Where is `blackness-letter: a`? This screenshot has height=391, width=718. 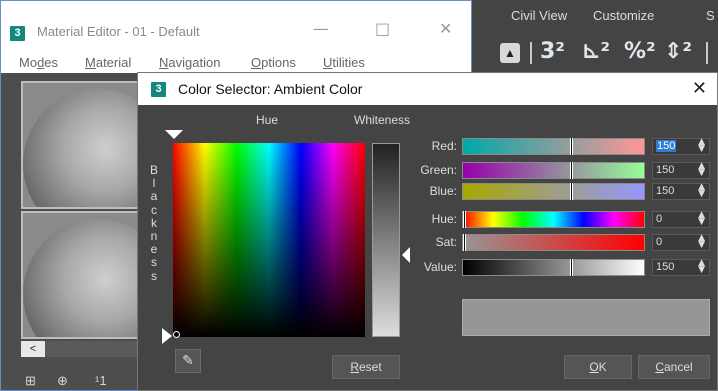
blackness-letter: a is located at coordinates (154, 196).